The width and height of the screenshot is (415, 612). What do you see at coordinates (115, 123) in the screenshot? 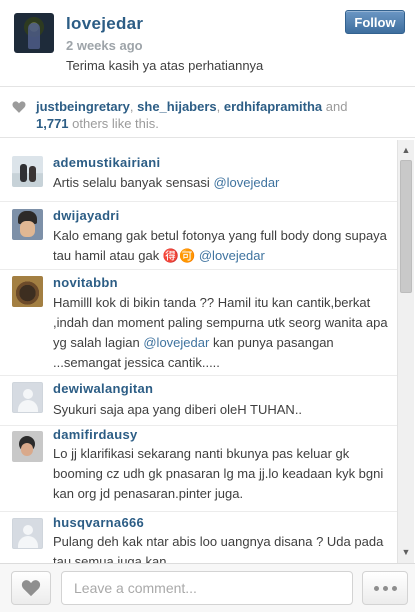
I see `likes-others-suffix: others like this.` at bounding box center [115, 123].